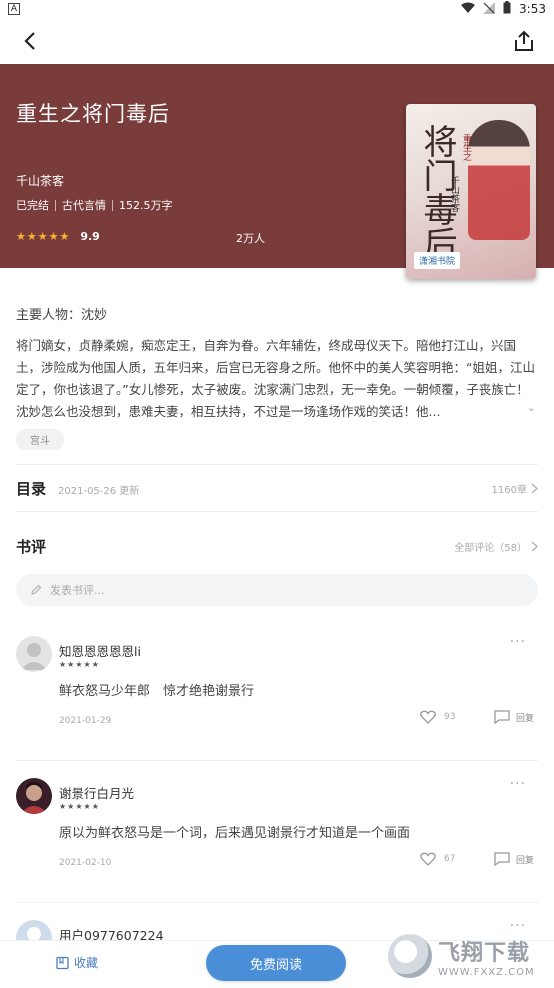  I want to click on table-of-contents-row: 目录 2021-05-26 更新 1160章, so click(277, 488).